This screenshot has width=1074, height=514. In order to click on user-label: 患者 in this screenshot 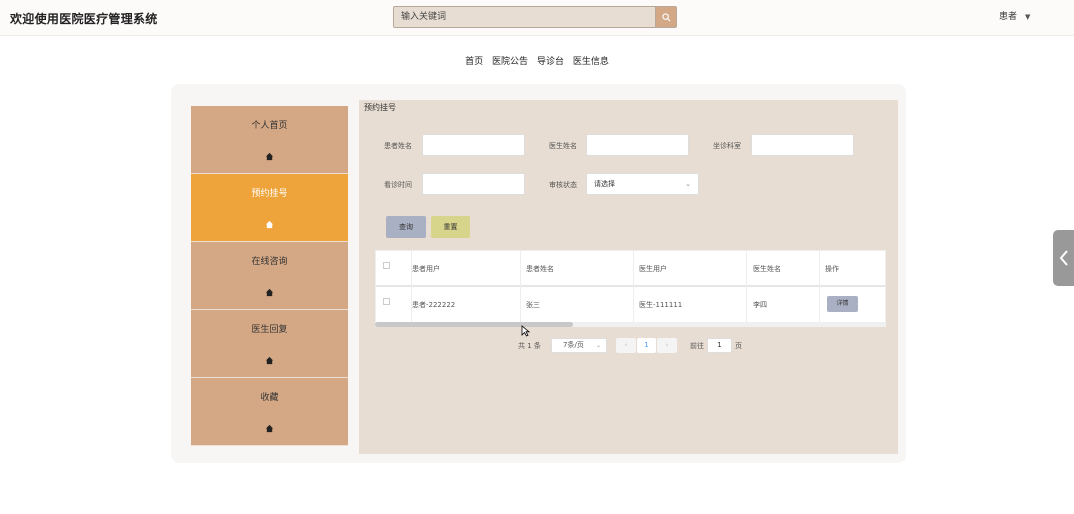, I will do `click(1008, 17)`.